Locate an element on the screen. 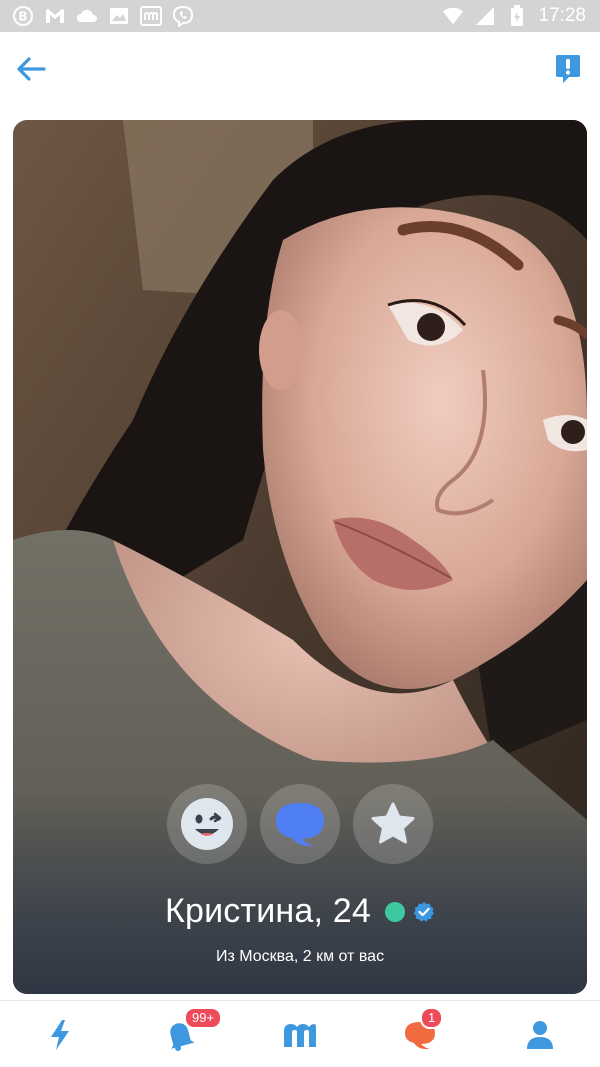 The width and height of the screenshot is (600, 1067). lightning-icon is located at coordinates (60, 1035).